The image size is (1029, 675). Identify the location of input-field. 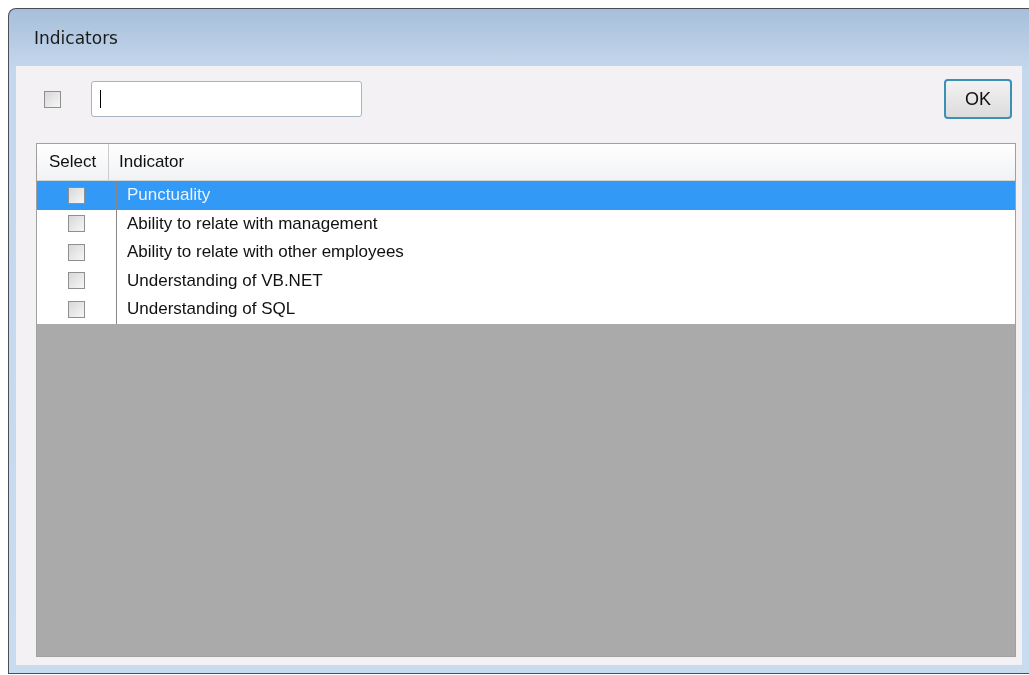
(226, 99).